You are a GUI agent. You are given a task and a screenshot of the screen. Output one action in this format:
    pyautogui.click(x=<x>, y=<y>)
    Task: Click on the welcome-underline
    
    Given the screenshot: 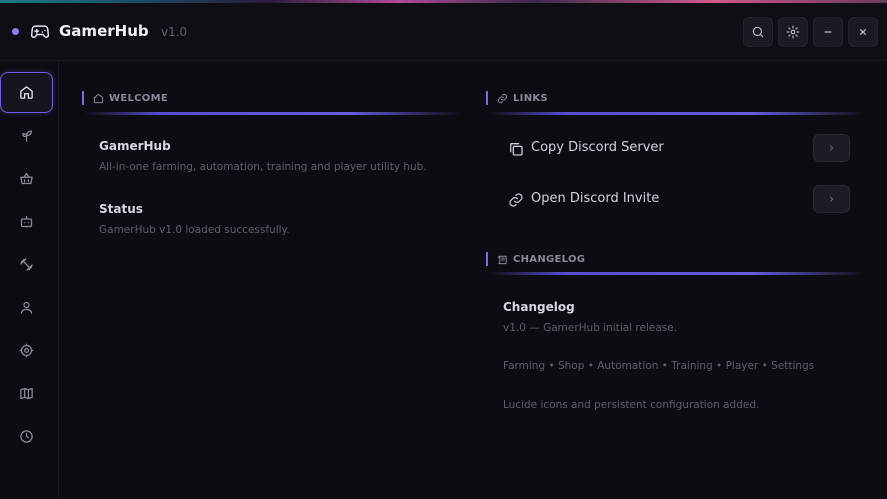 What is the action you would take?
    pyautogui.click(x=273, y=113)
    